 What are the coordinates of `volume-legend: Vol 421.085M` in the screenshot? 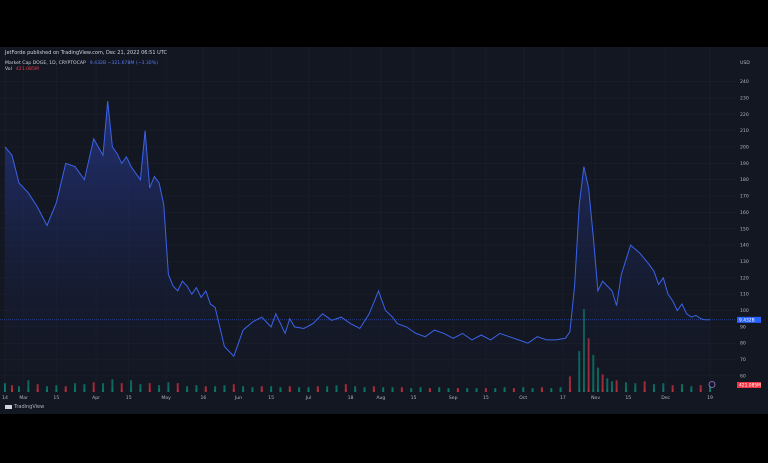 It's located at (22, 69).